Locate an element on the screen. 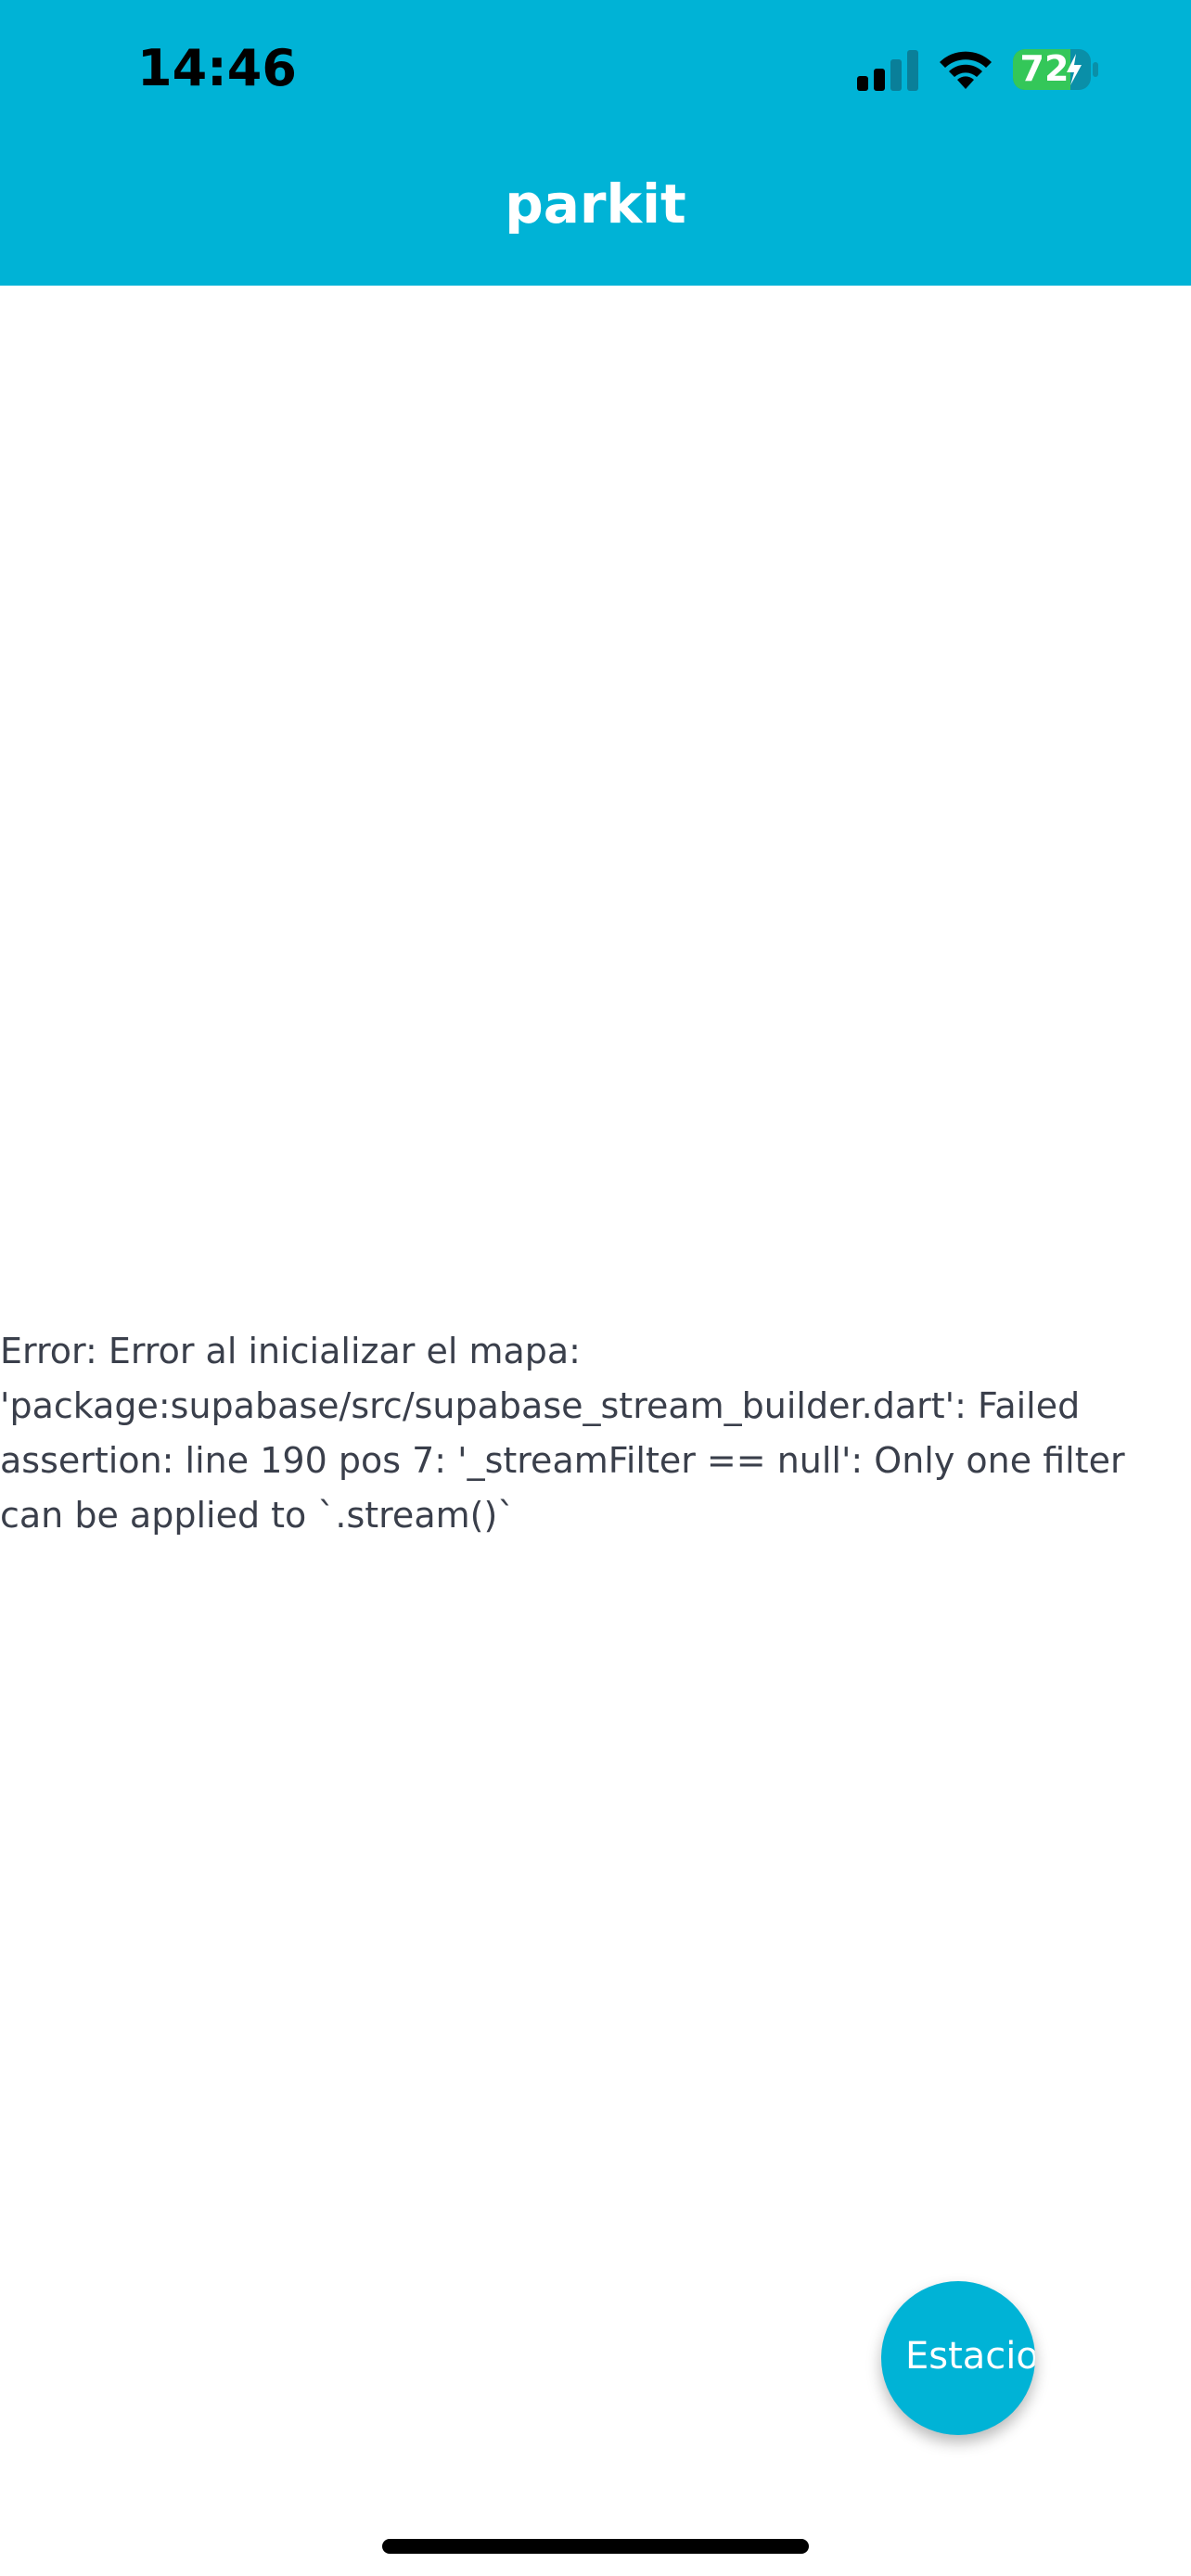  app-header: 14:46 72 parkit is located at coordinates (595, 143).